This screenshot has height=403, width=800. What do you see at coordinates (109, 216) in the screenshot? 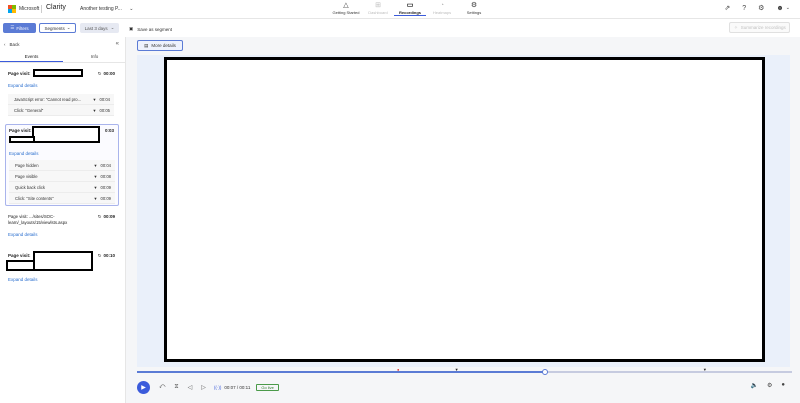
I see `time-value: 00:09` at bounding box center [109, 216].